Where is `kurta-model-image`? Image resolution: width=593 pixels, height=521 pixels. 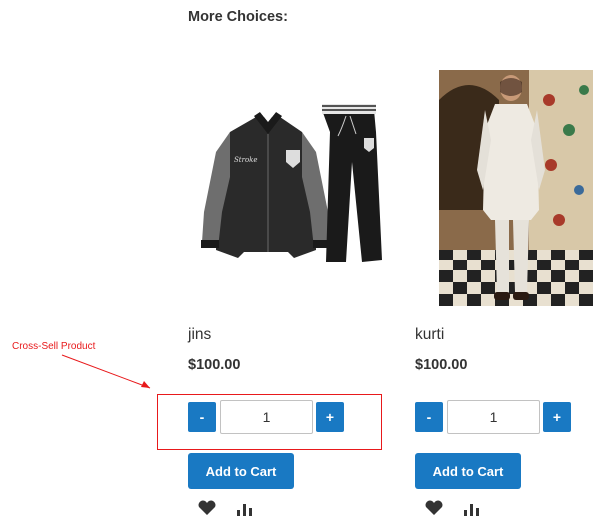
kurta-model-image is located at coordinates (516, 188).